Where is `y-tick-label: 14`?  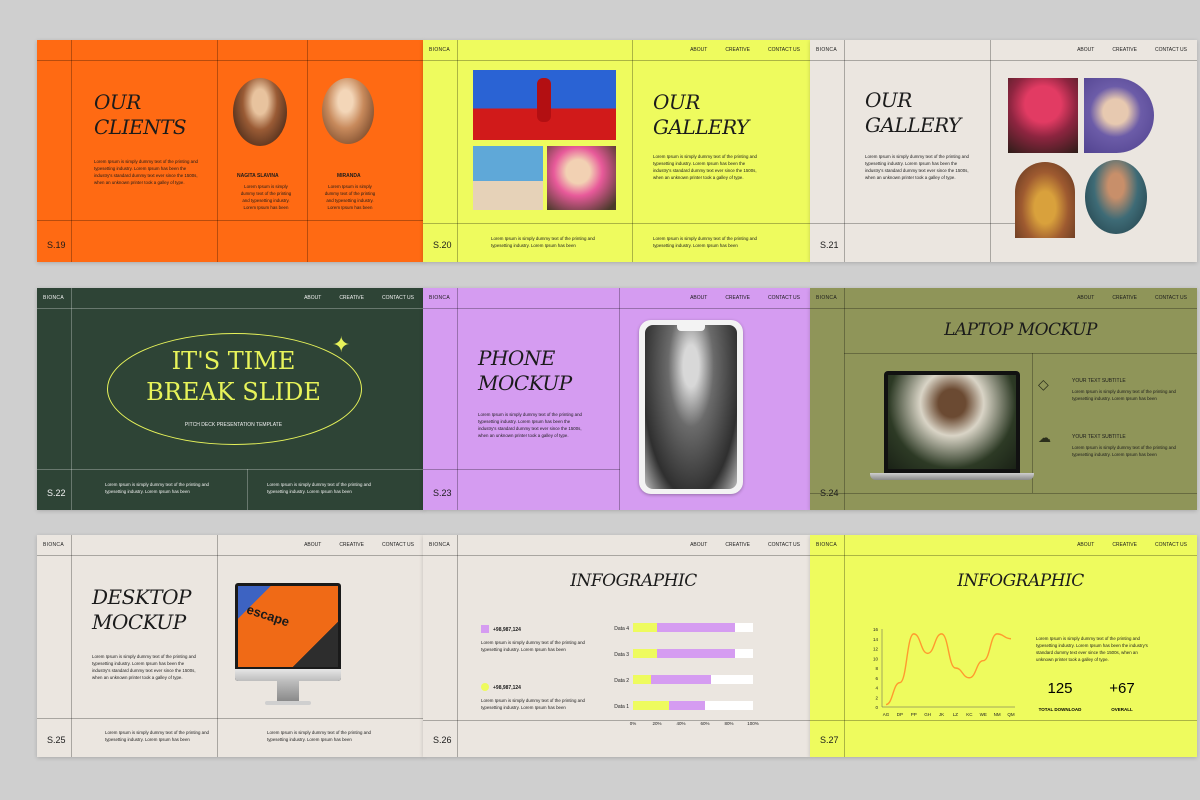
y-tick-label: 14 is located at coordinates (876, 639).